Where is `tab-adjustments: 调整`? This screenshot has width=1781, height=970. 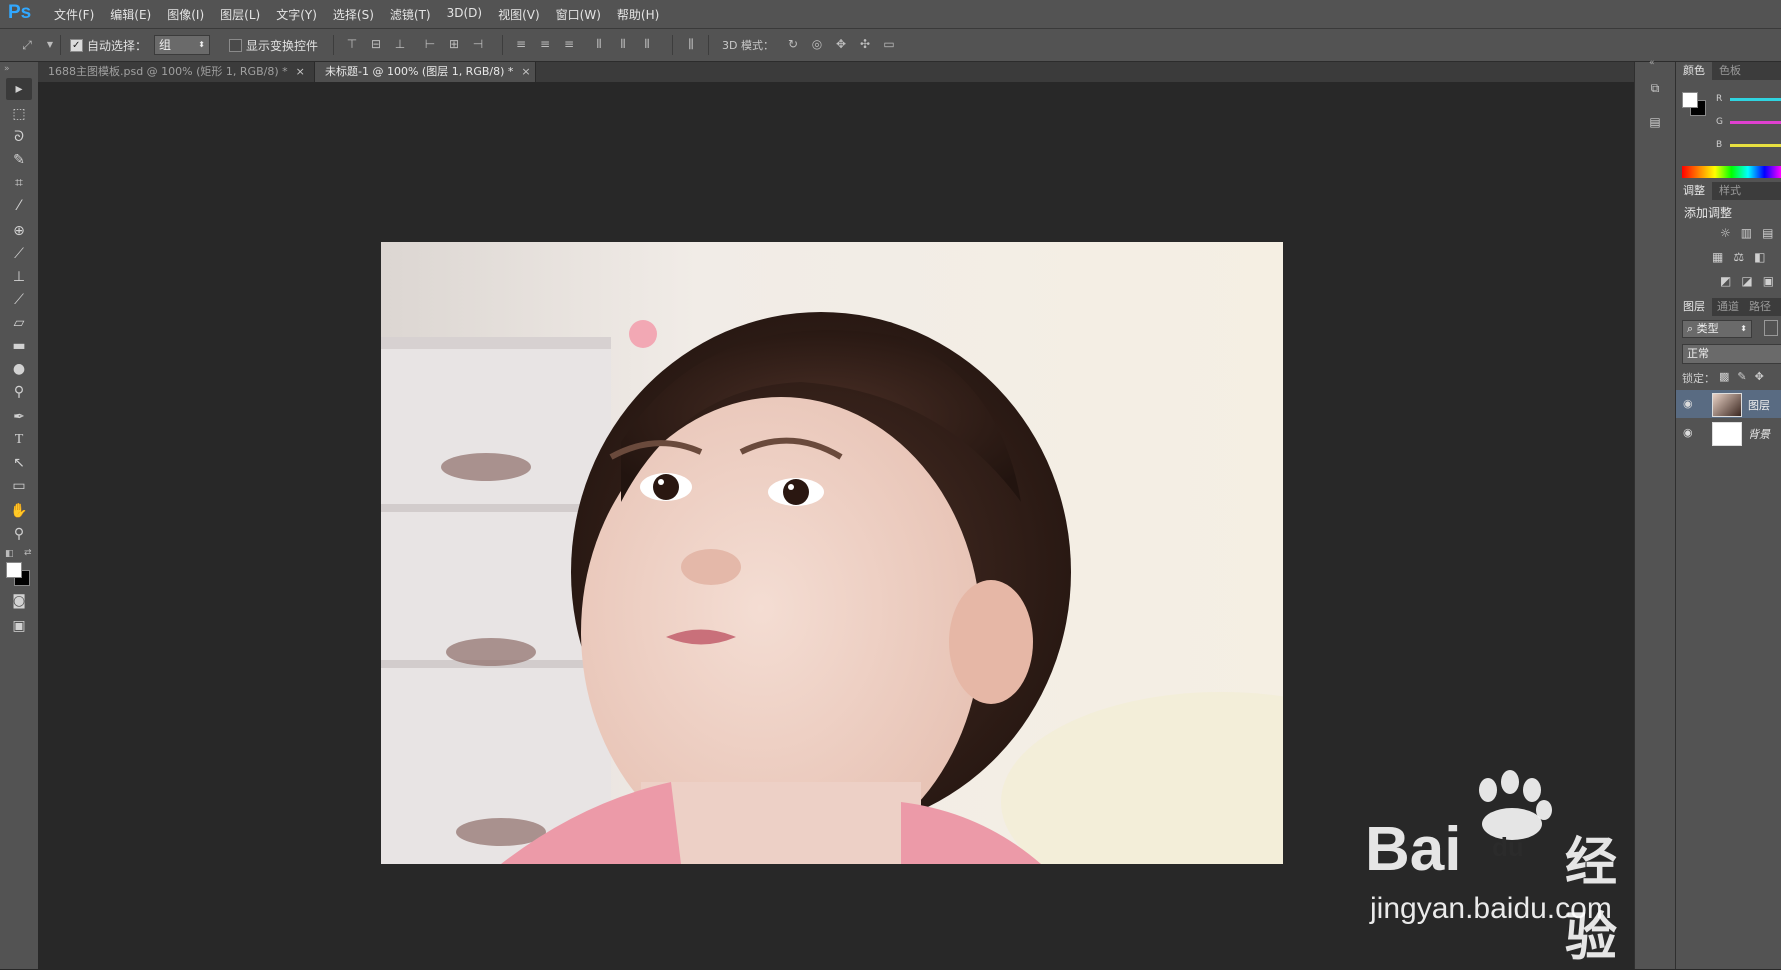 tab-adjustments: 调整 is located at coordinates (1694, 191).